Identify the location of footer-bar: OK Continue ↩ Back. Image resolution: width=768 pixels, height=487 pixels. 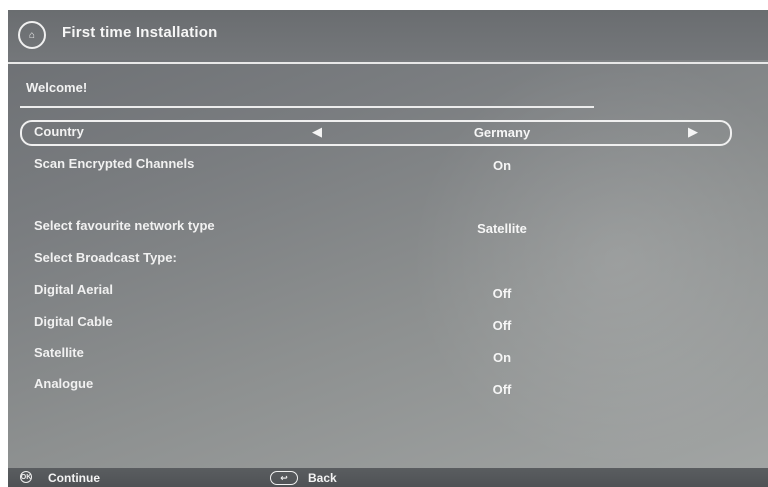
(388, 477).